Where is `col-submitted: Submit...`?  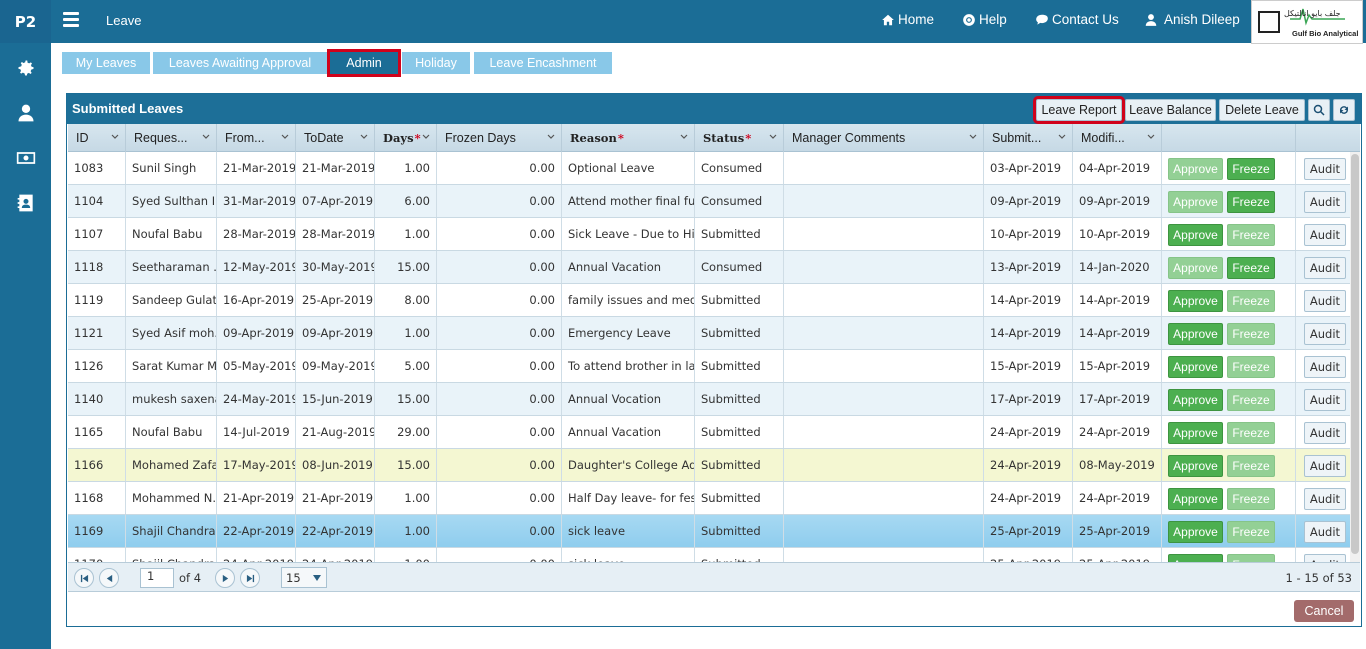
col-submitted: Submit... is located at coordinates (1028, 138).